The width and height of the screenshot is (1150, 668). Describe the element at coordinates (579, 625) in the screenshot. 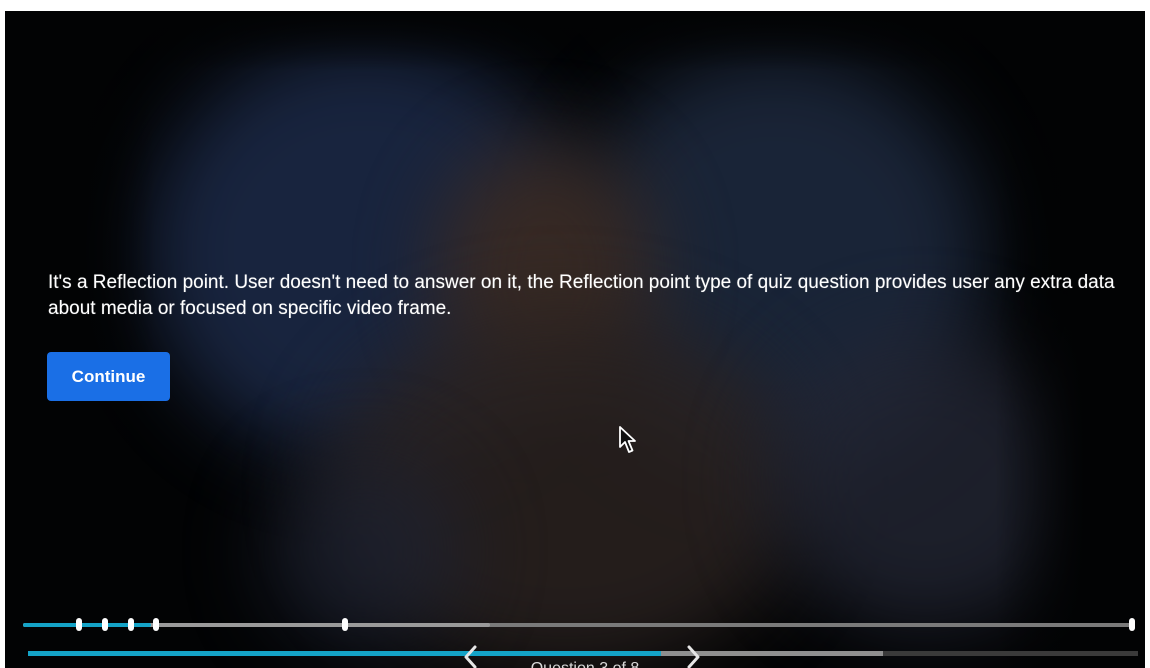

I see `video-timeline` at that location.